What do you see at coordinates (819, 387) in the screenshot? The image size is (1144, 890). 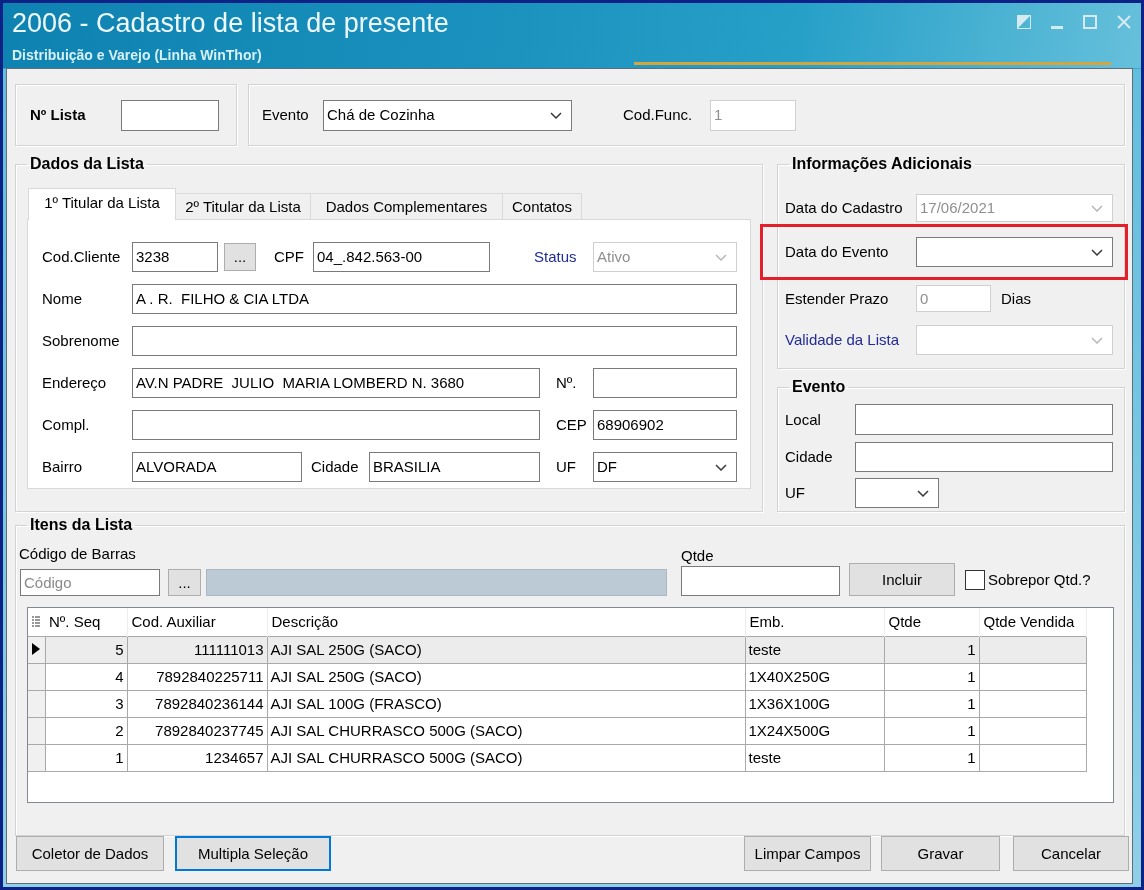 I see `group-title: Evento` at bounding box center [819, 387].